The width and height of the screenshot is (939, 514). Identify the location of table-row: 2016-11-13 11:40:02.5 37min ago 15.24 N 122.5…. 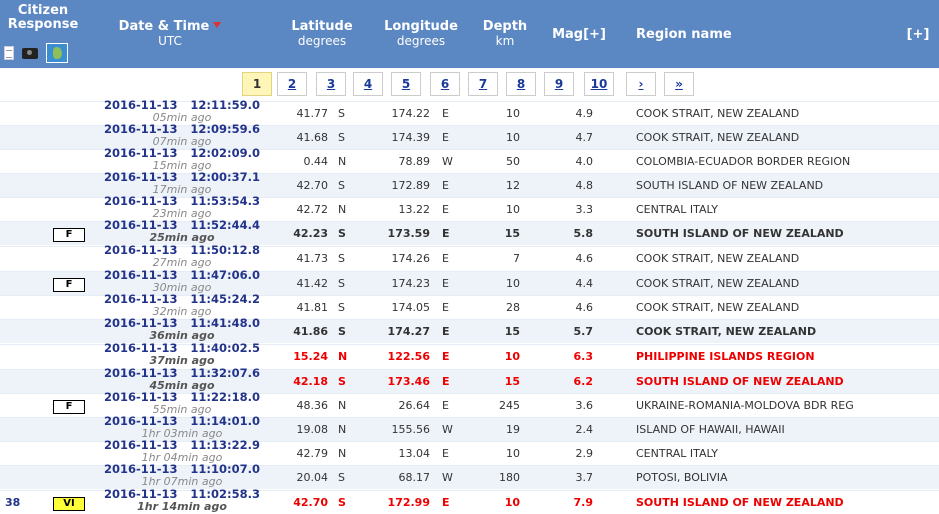
(469, 355).